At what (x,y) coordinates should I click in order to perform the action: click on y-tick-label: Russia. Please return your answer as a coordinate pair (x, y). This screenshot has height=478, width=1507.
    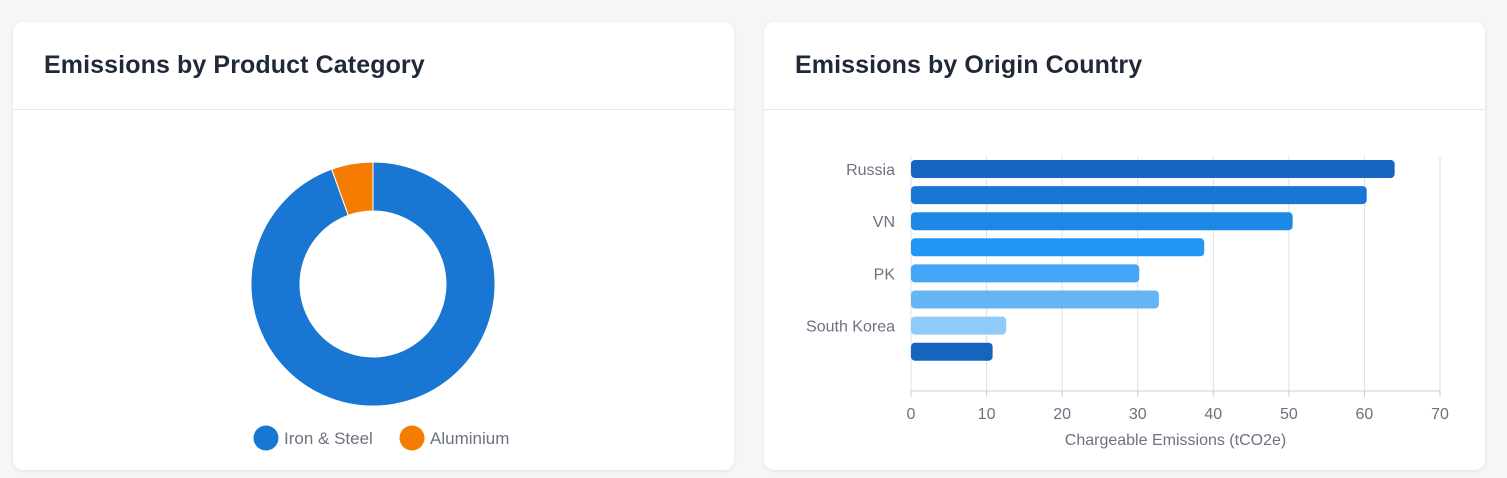
    Looking at the image, I should click on (870, 170).